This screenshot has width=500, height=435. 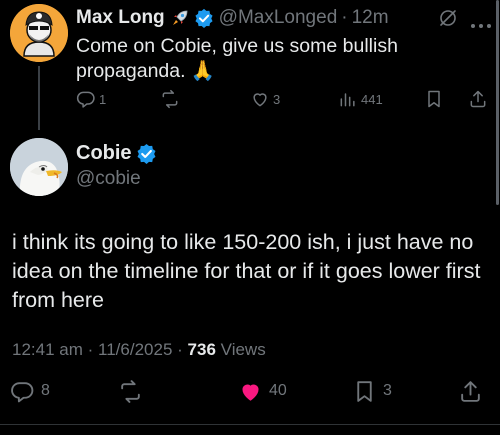 I want to click on reply-timestamp: 12m, so click(x=370, y=18).